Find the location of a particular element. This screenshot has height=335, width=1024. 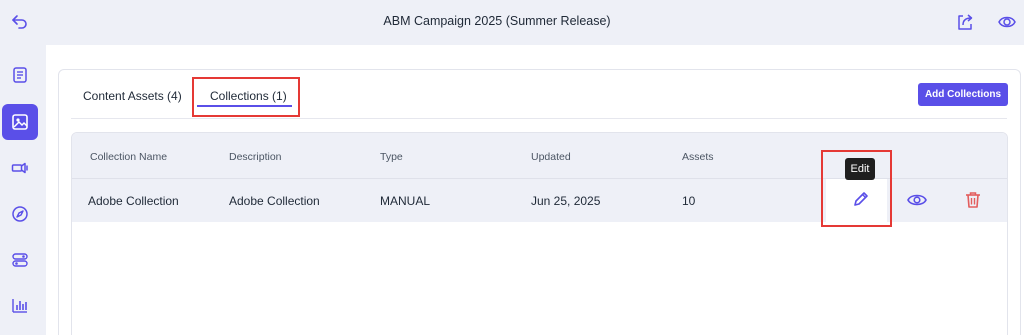

bar-chart-icon is located at coordinates (20, 305).